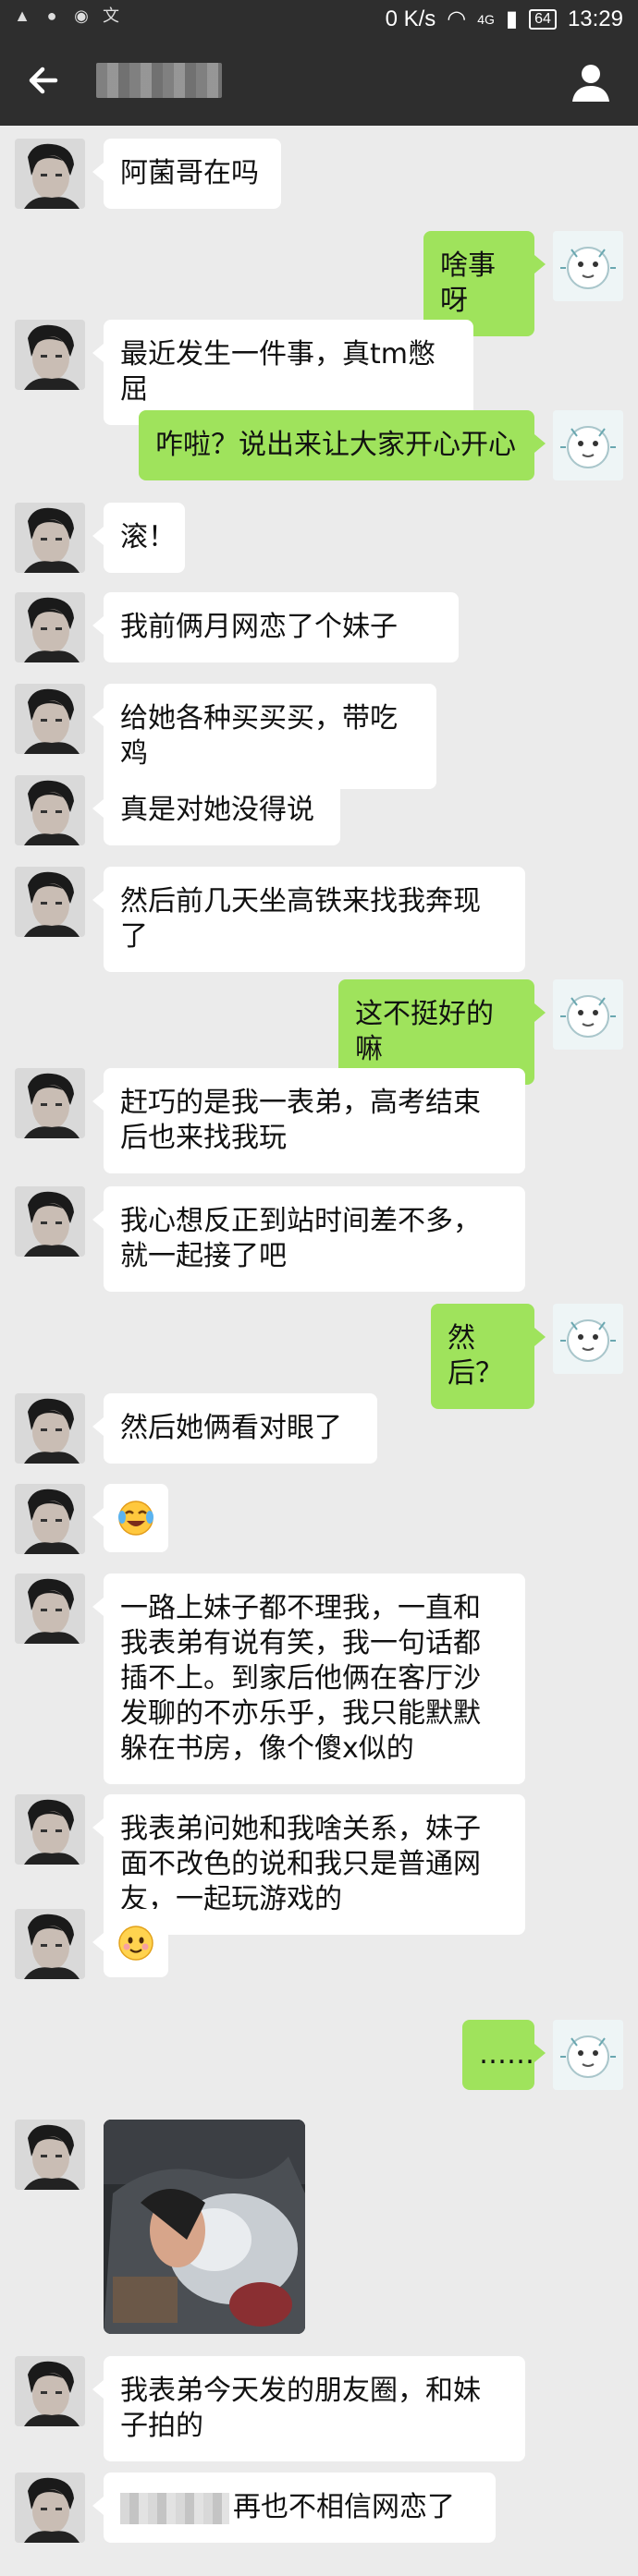 This screenshot has height=2576, width=638. Describe the element at coordinates (259, 627) in the screenshot. I see `message-text: 我前俩月网恋了个妹子` at that location.